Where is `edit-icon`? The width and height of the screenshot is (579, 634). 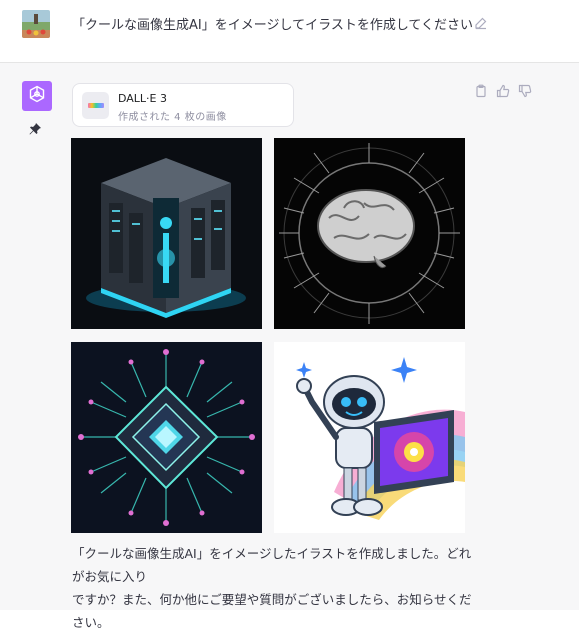
edit-icon is located at coordinates (481, 22).